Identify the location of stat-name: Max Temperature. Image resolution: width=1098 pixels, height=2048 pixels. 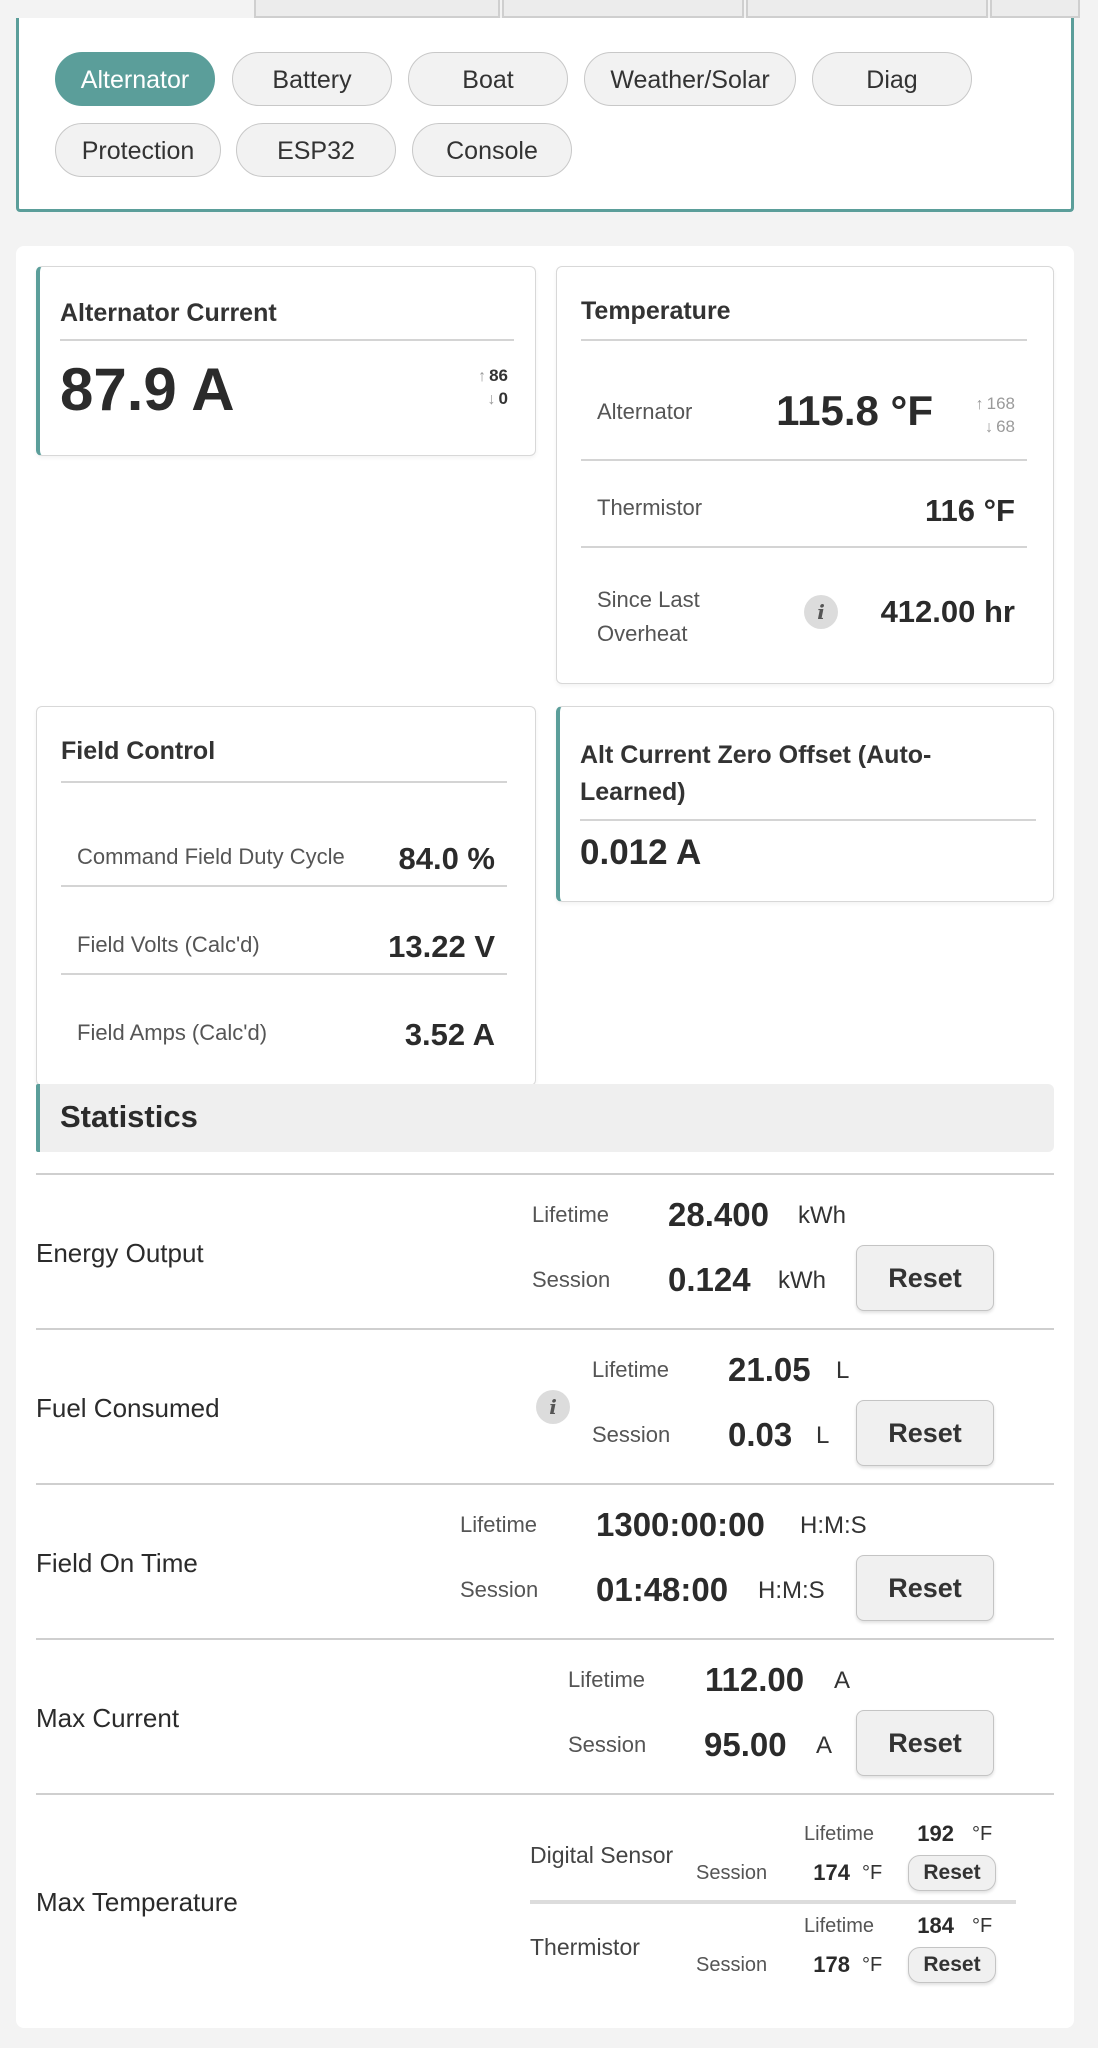
(137, 1902).